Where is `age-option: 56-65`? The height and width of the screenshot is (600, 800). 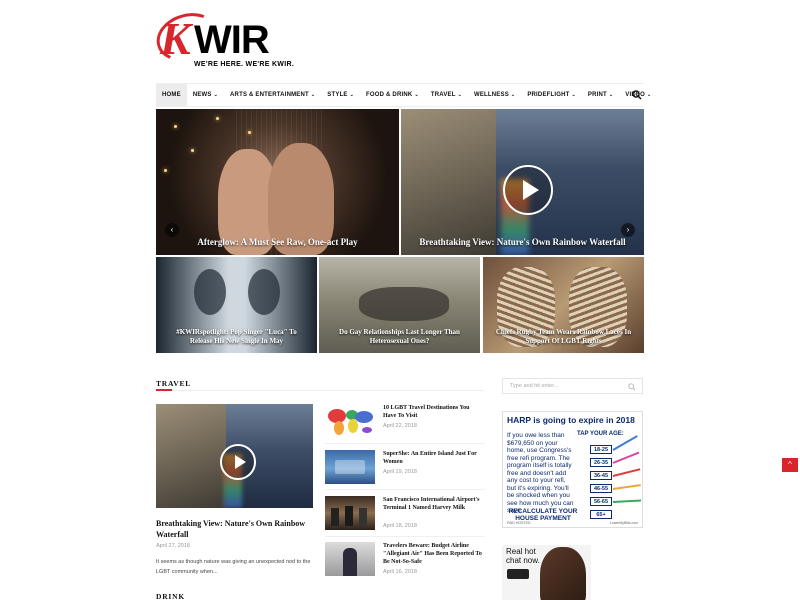
age-option: 56-65 is located at coordinates (601, 501).